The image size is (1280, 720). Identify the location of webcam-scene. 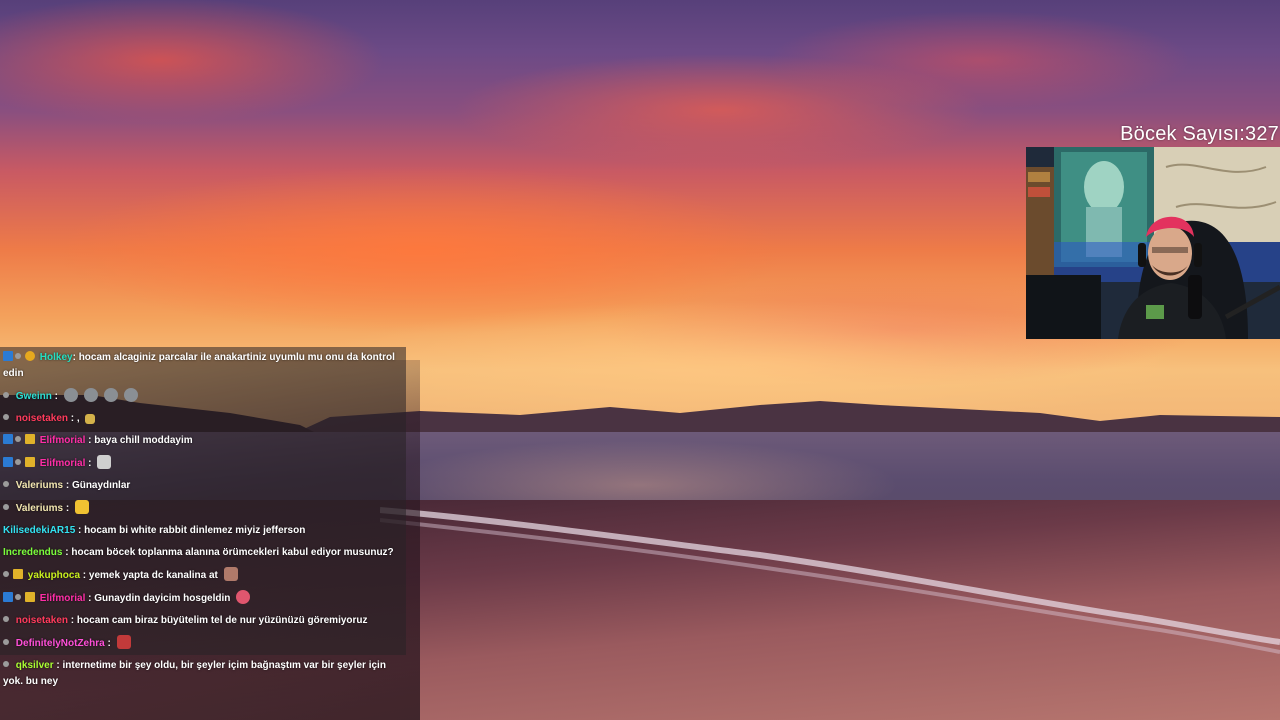
(1153, 243).